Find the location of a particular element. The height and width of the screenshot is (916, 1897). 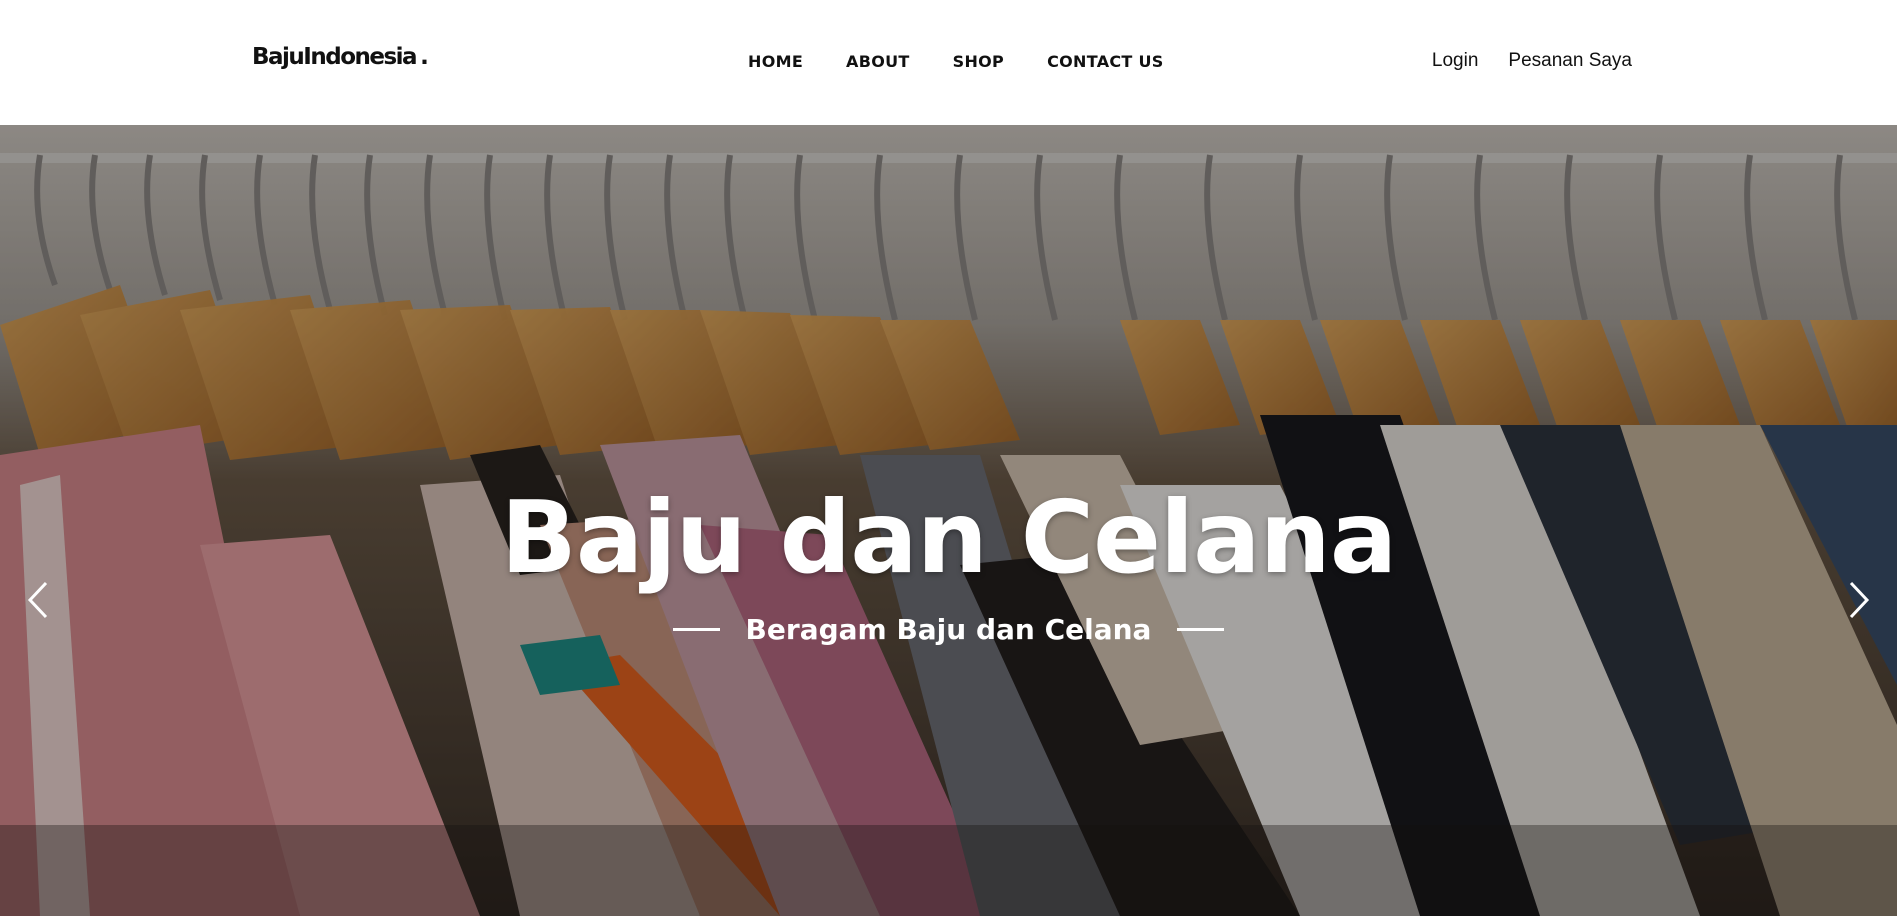

carousel-prev-button is located at coordinates (38, 600).